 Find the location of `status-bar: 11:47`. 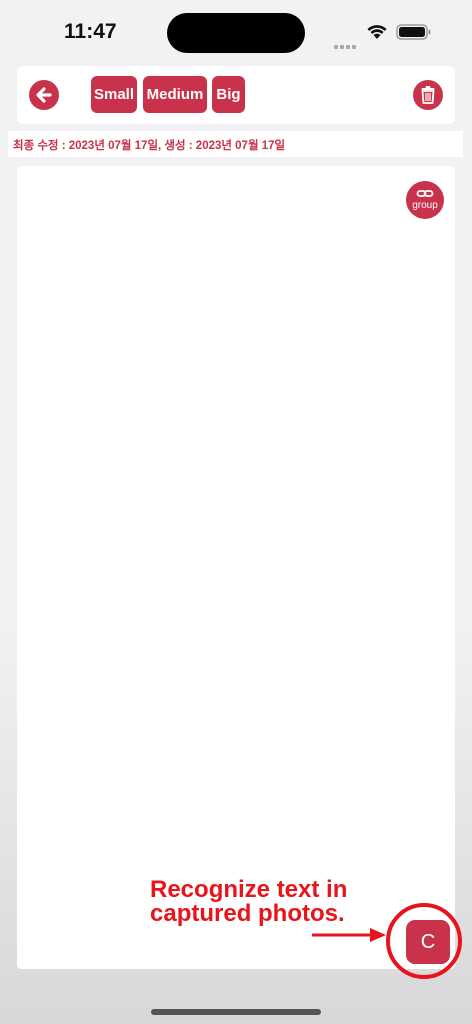

status-bar: 11:47 is located at coordinates (236, 30).